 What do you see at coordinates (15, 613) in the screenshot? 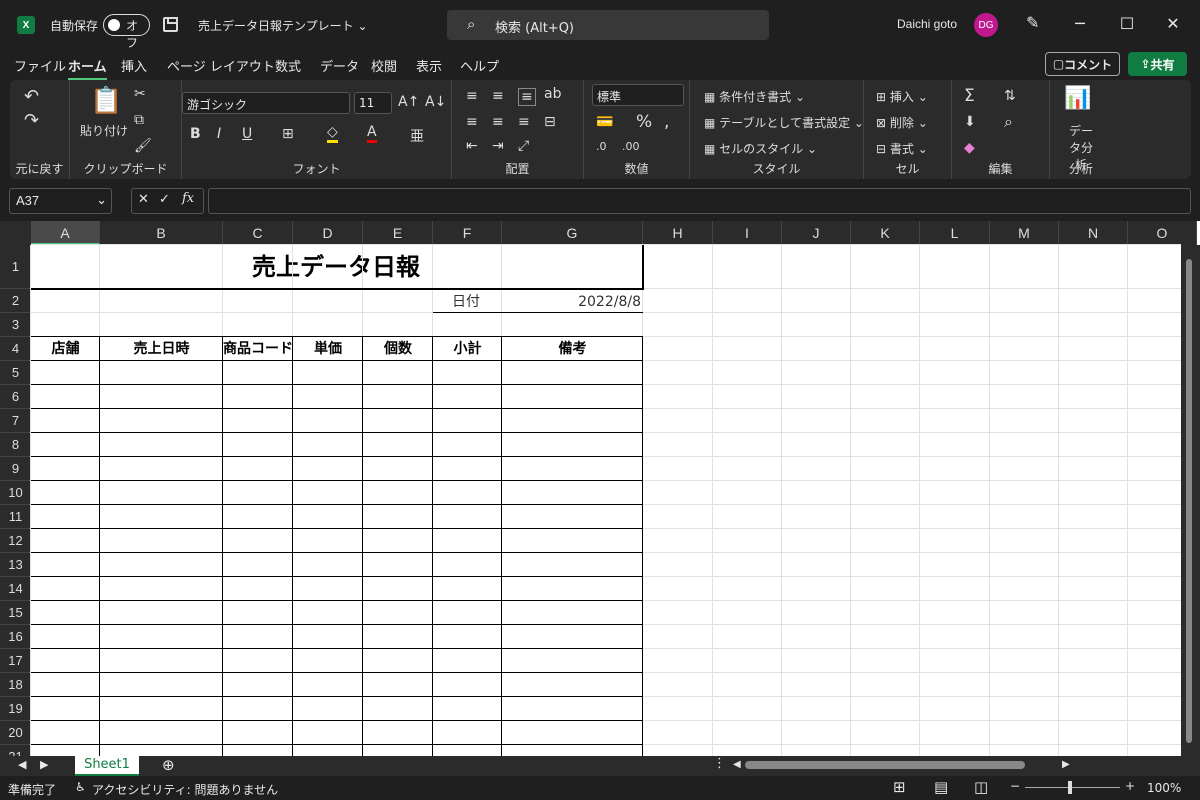
I see `row-header: 15` at bounding box center [15, 613].